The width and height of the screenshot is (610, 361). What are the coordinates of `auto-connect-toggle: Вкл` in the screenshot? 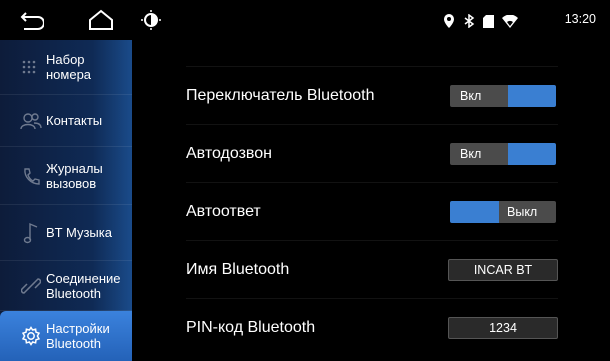 It's located at (503, 154).